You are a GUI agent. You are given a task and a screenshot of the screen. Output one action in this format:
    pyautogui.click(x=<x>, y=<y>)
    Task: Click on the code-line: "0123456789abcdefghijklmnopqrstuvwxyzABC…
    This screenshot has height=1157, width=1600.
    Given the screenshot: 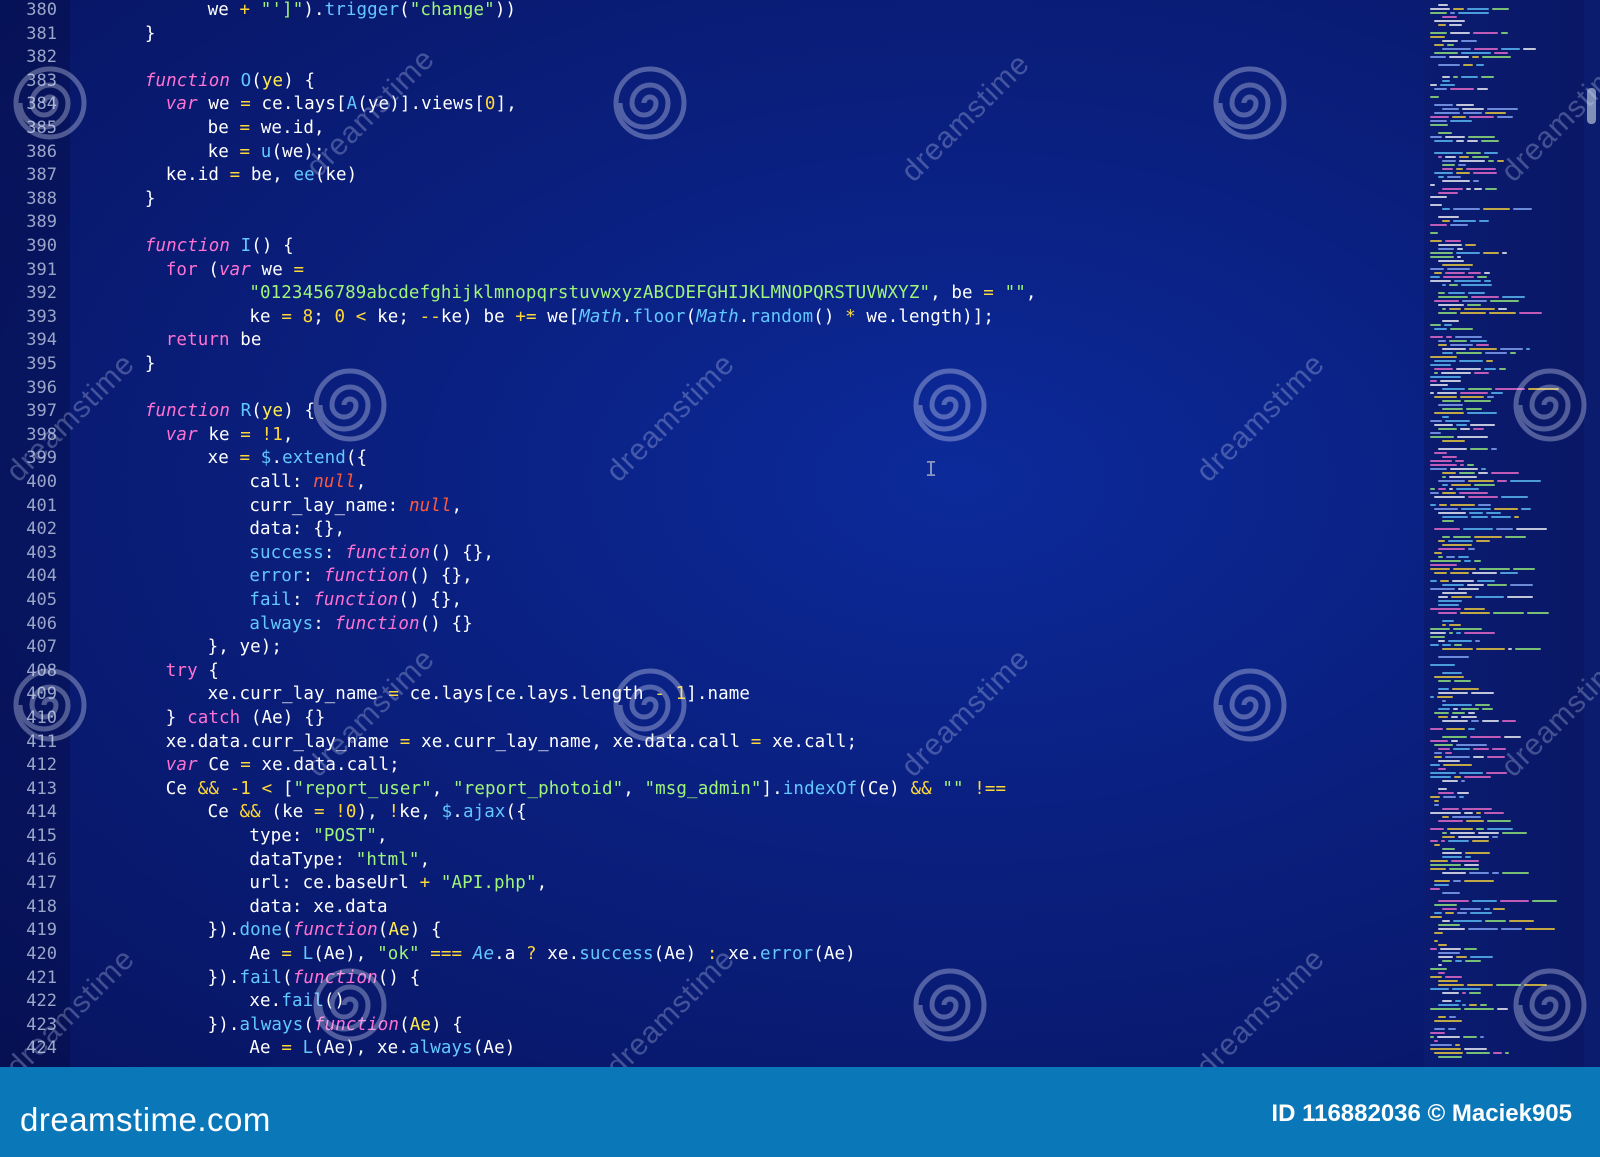 What is the action you would take?
    pyautogui.click(x=560, y=294)
    